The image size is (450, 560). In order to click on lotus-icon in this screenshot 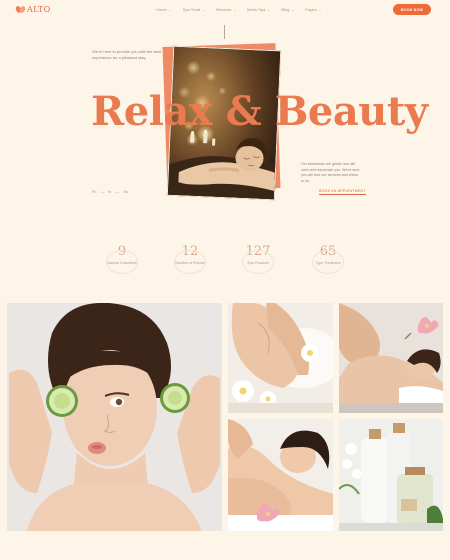, I will do `click(20, 9)`.